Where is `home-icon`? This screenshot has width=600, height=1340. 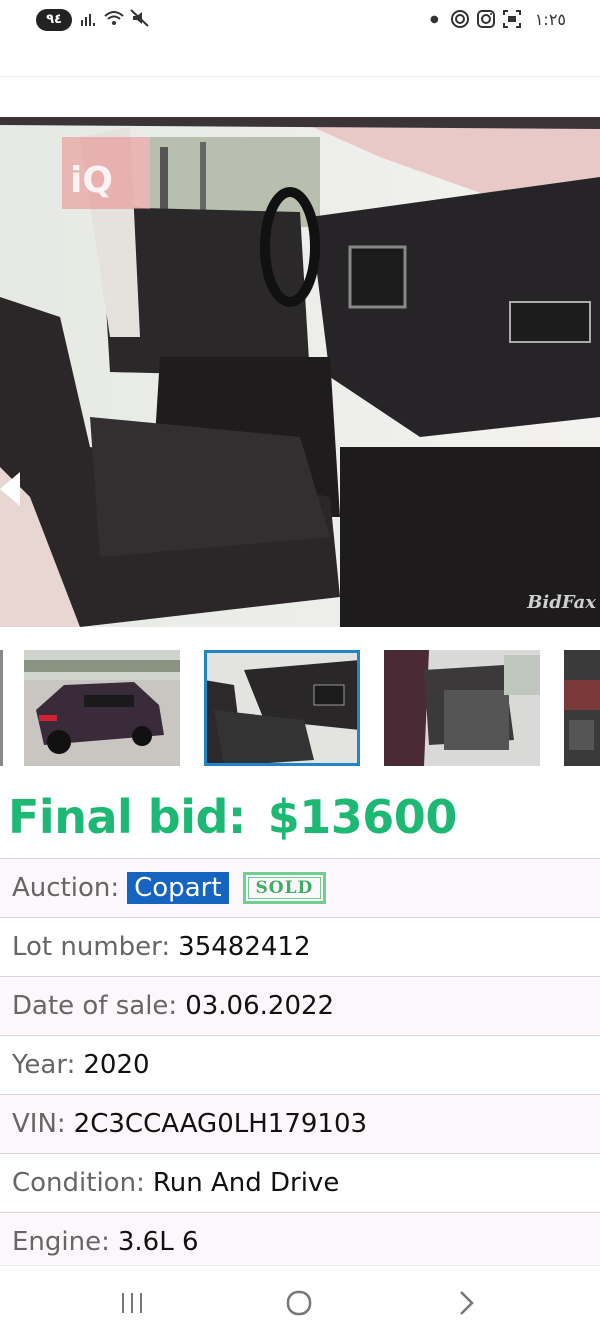 home-icon is located at coordinates (299, 1303).